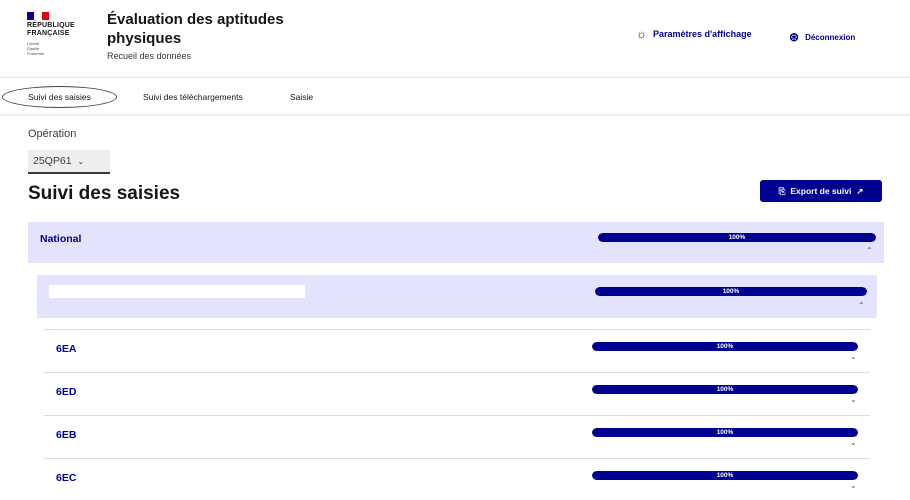  What do you see at coordinates (457, 393) in the screenshot?
I see `accordion-class-6ed: 6ED 100% ⌄` at bounding box center [457, 393].